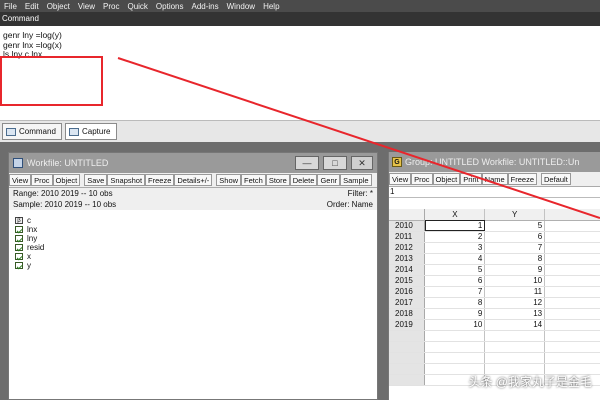  Describe the element at coordinates (335, 163) in the screenshot. I see `maximize-button: □` at that location.